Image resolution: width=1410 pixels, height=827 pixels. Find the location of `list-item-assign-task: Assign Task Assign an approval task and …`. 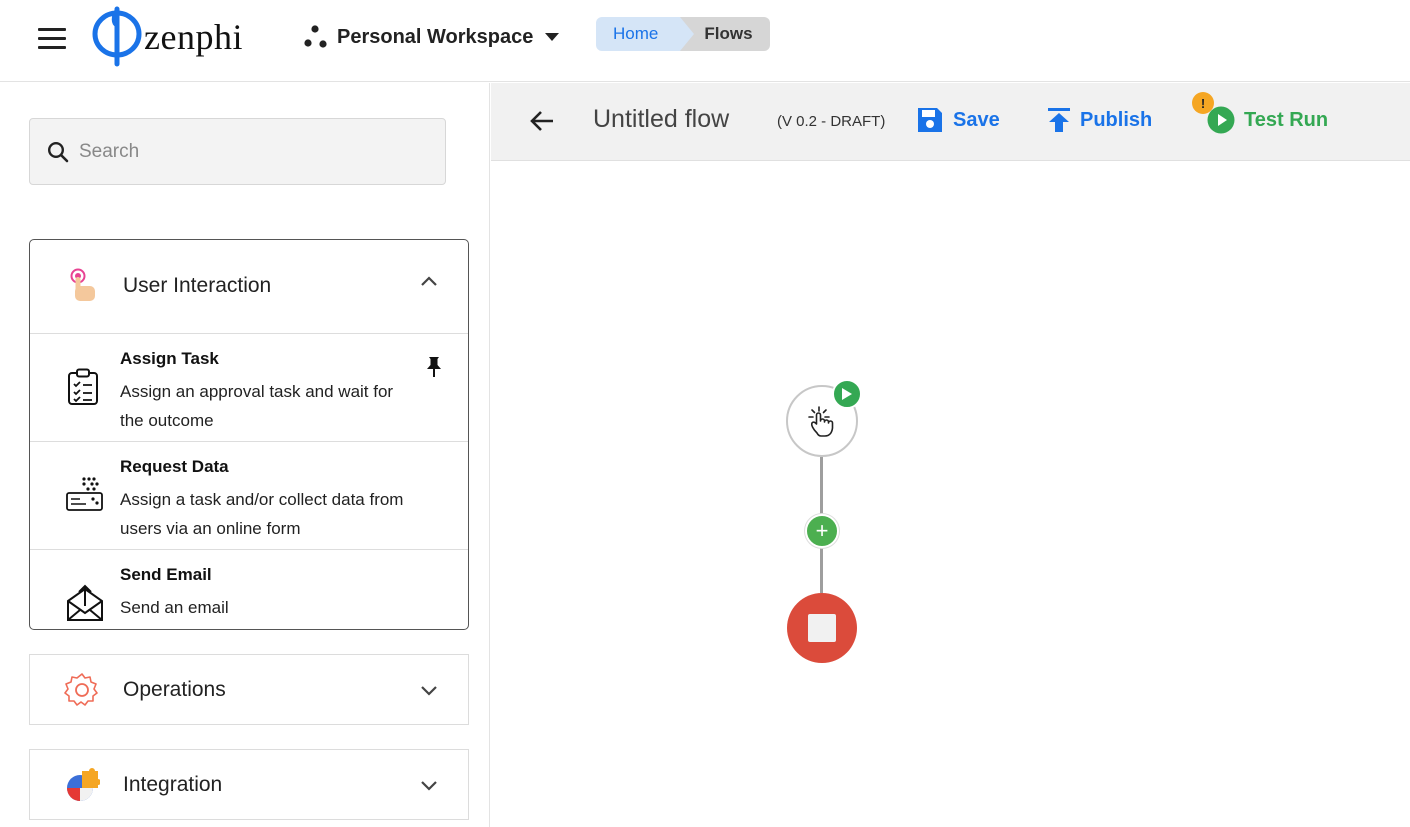

list-item-assign-task: Assign Task Assign an approval task and … is located at coordinates (249, 388).